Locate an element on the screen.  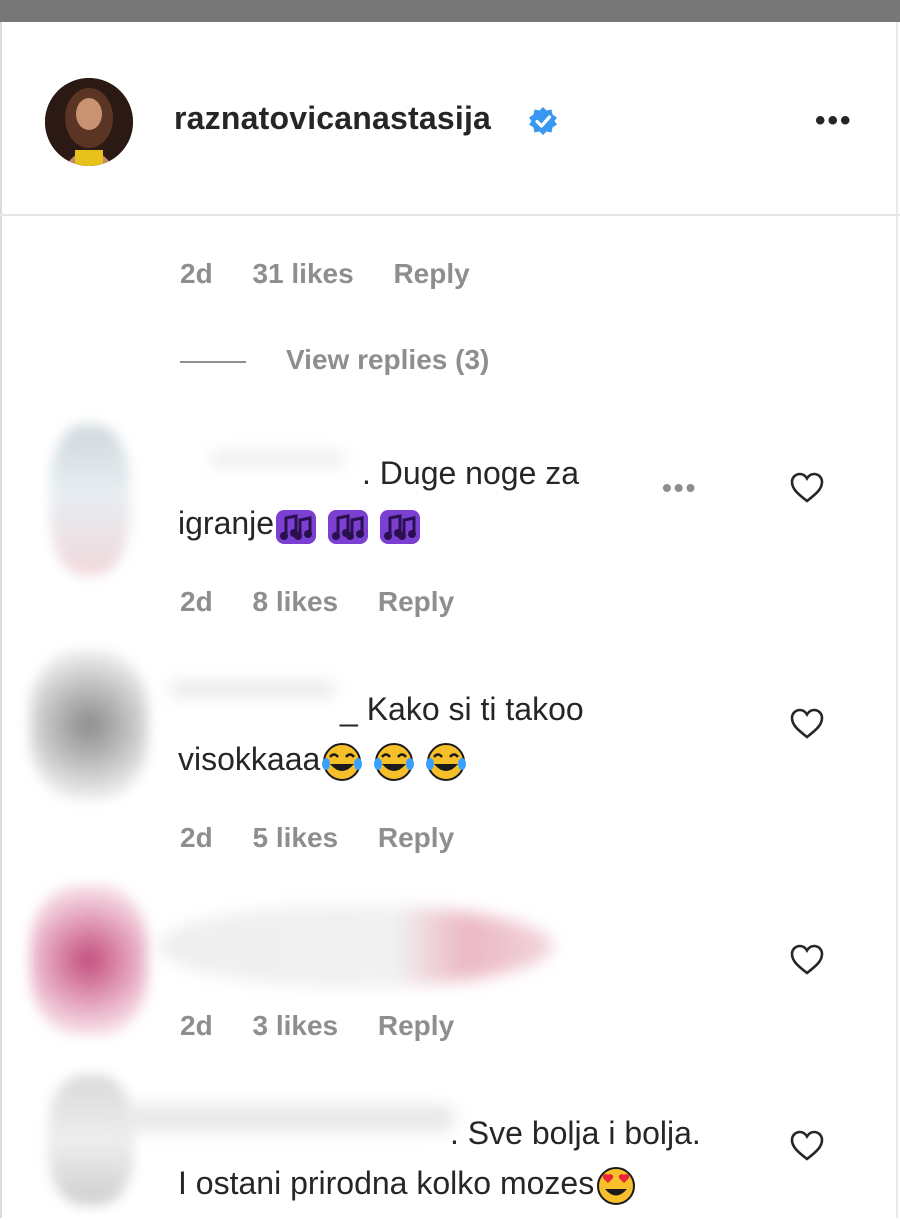
comment-text-line: I ostani prirodna kolko mozes is located at coordinates (439, 1183).